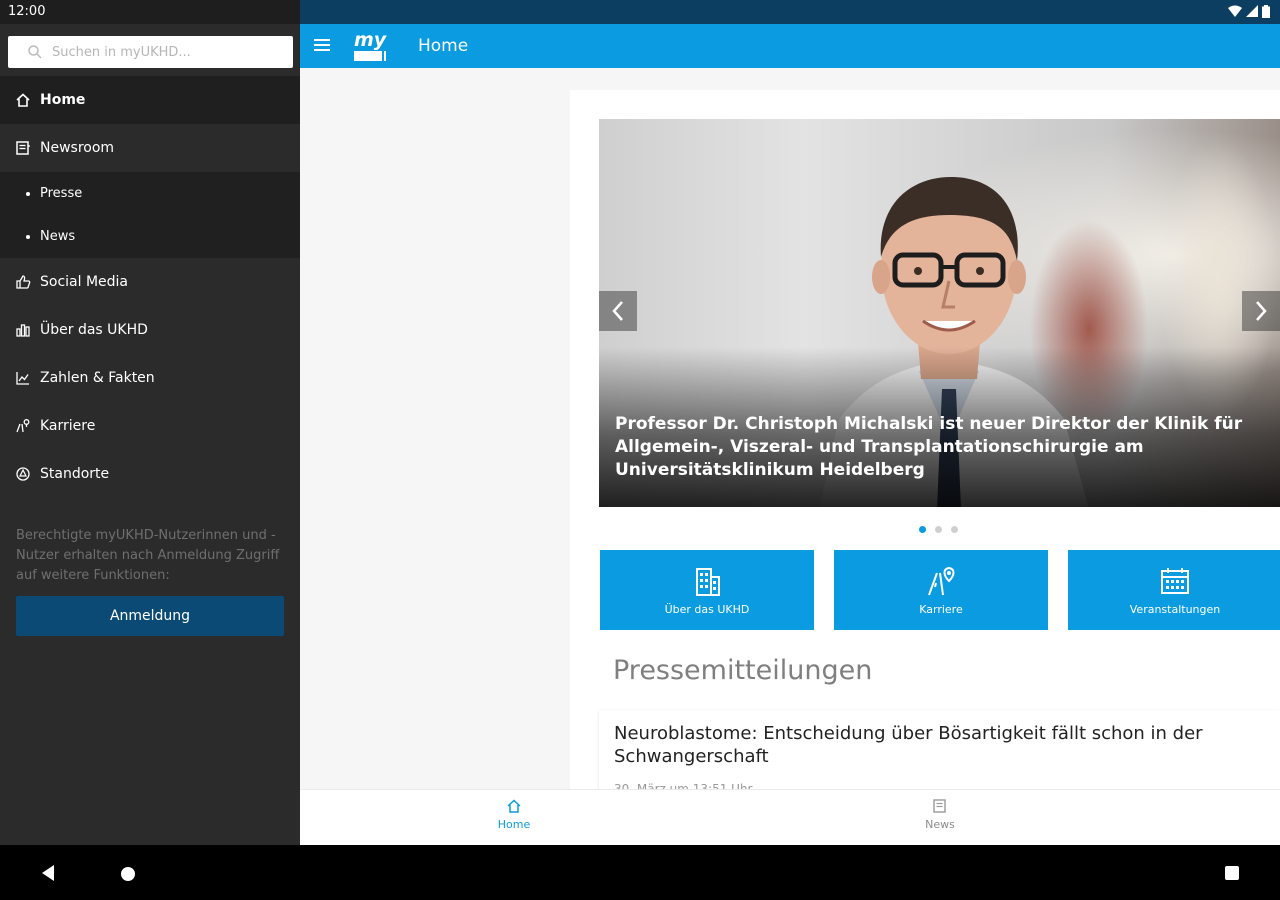 The height and width of the screenshot is (900, 1280). I want to click on signal-icon, so click(1252, 11).